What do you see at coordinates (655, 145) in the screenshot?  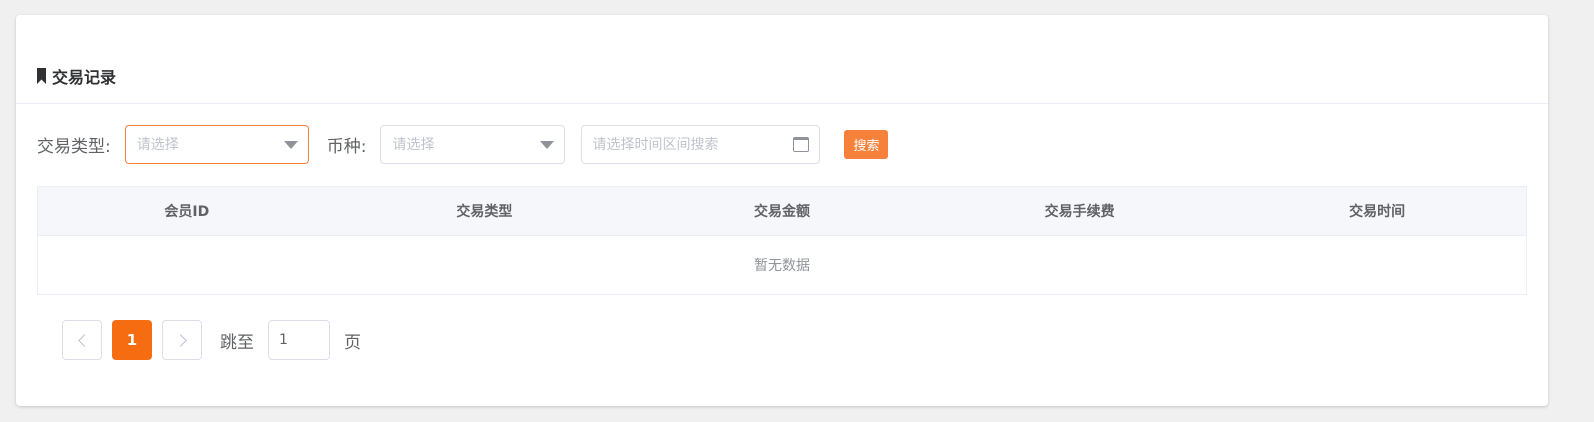 I see `date-range-placeholder: 请选择时间区间搜索` at bounding box center [655, 145].